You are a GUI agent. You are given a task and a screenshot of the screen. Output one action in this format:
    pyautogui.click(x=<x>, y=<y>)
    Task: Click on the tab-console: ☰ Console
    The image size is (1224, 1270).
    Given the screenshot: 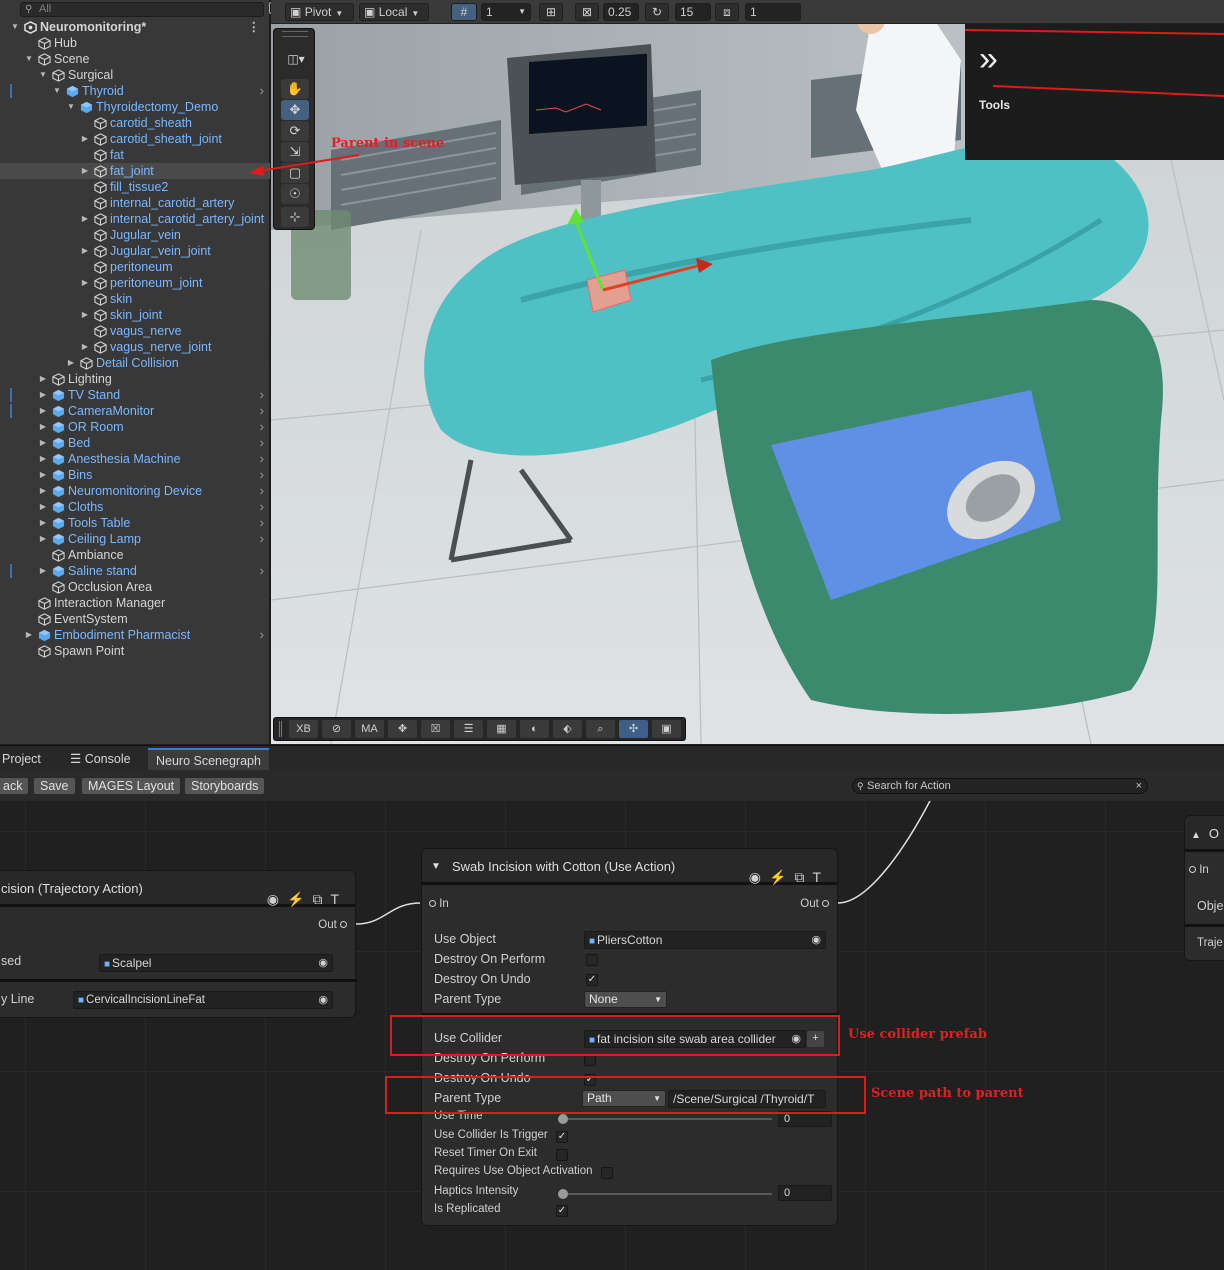 What is the action you would take?
    pyautogui.click(x=100, y=759)
    